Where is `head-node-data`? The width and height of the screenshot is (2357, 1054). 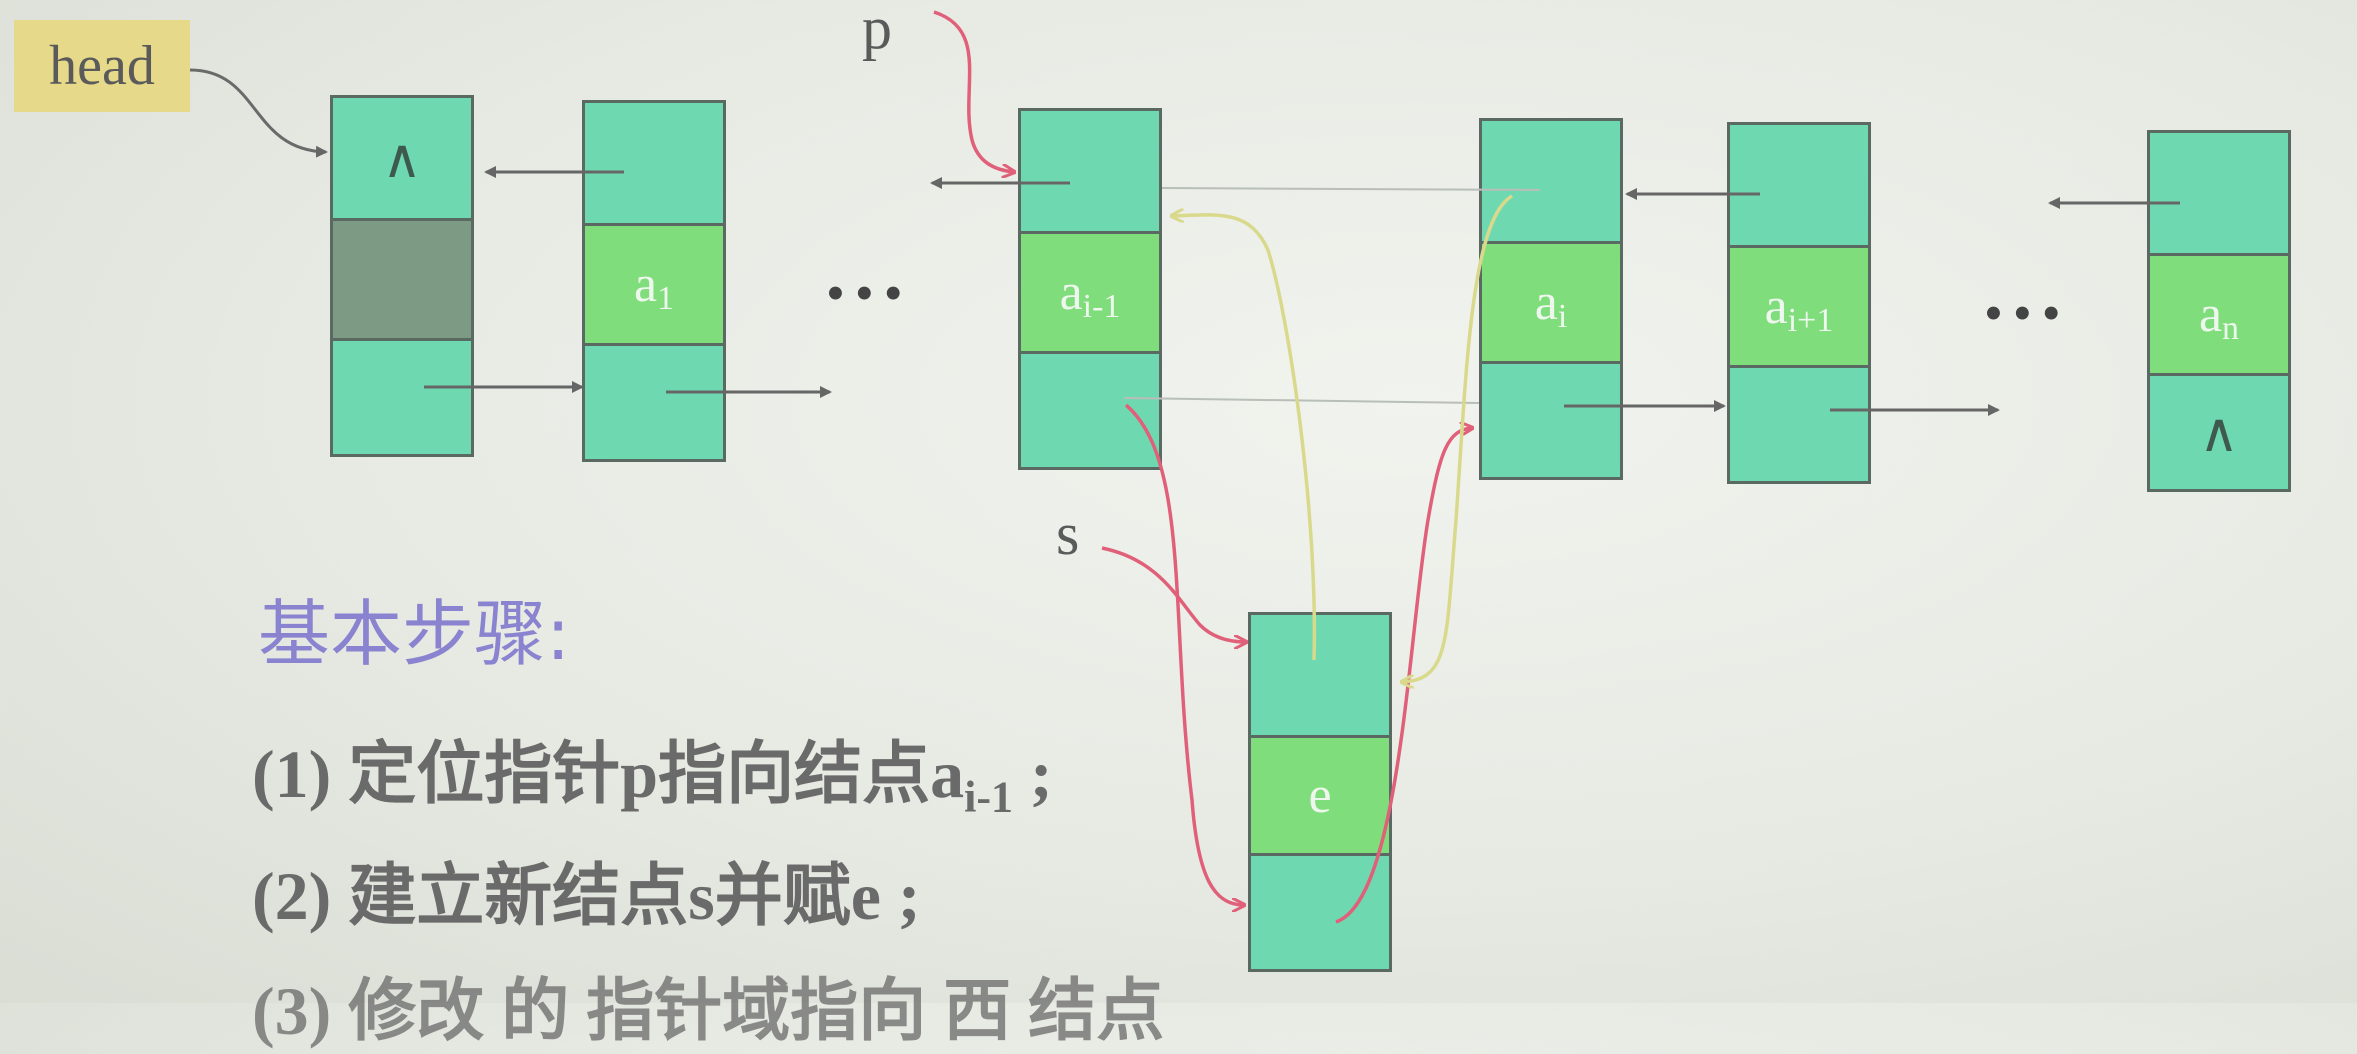 head-node-data is located at coordinates (402, 278).